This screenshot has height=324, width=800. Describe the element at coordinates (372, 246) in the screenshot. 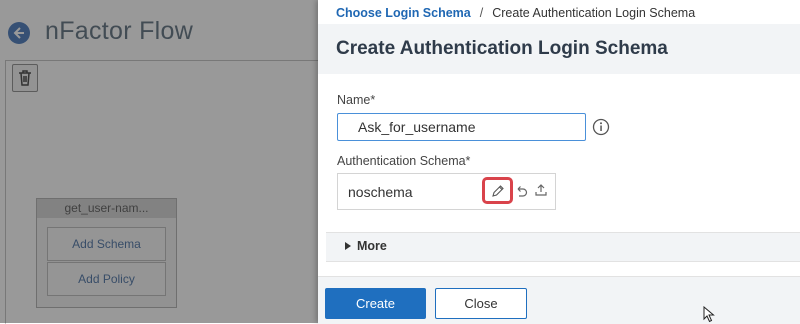

I see `more-label: More` at that location.